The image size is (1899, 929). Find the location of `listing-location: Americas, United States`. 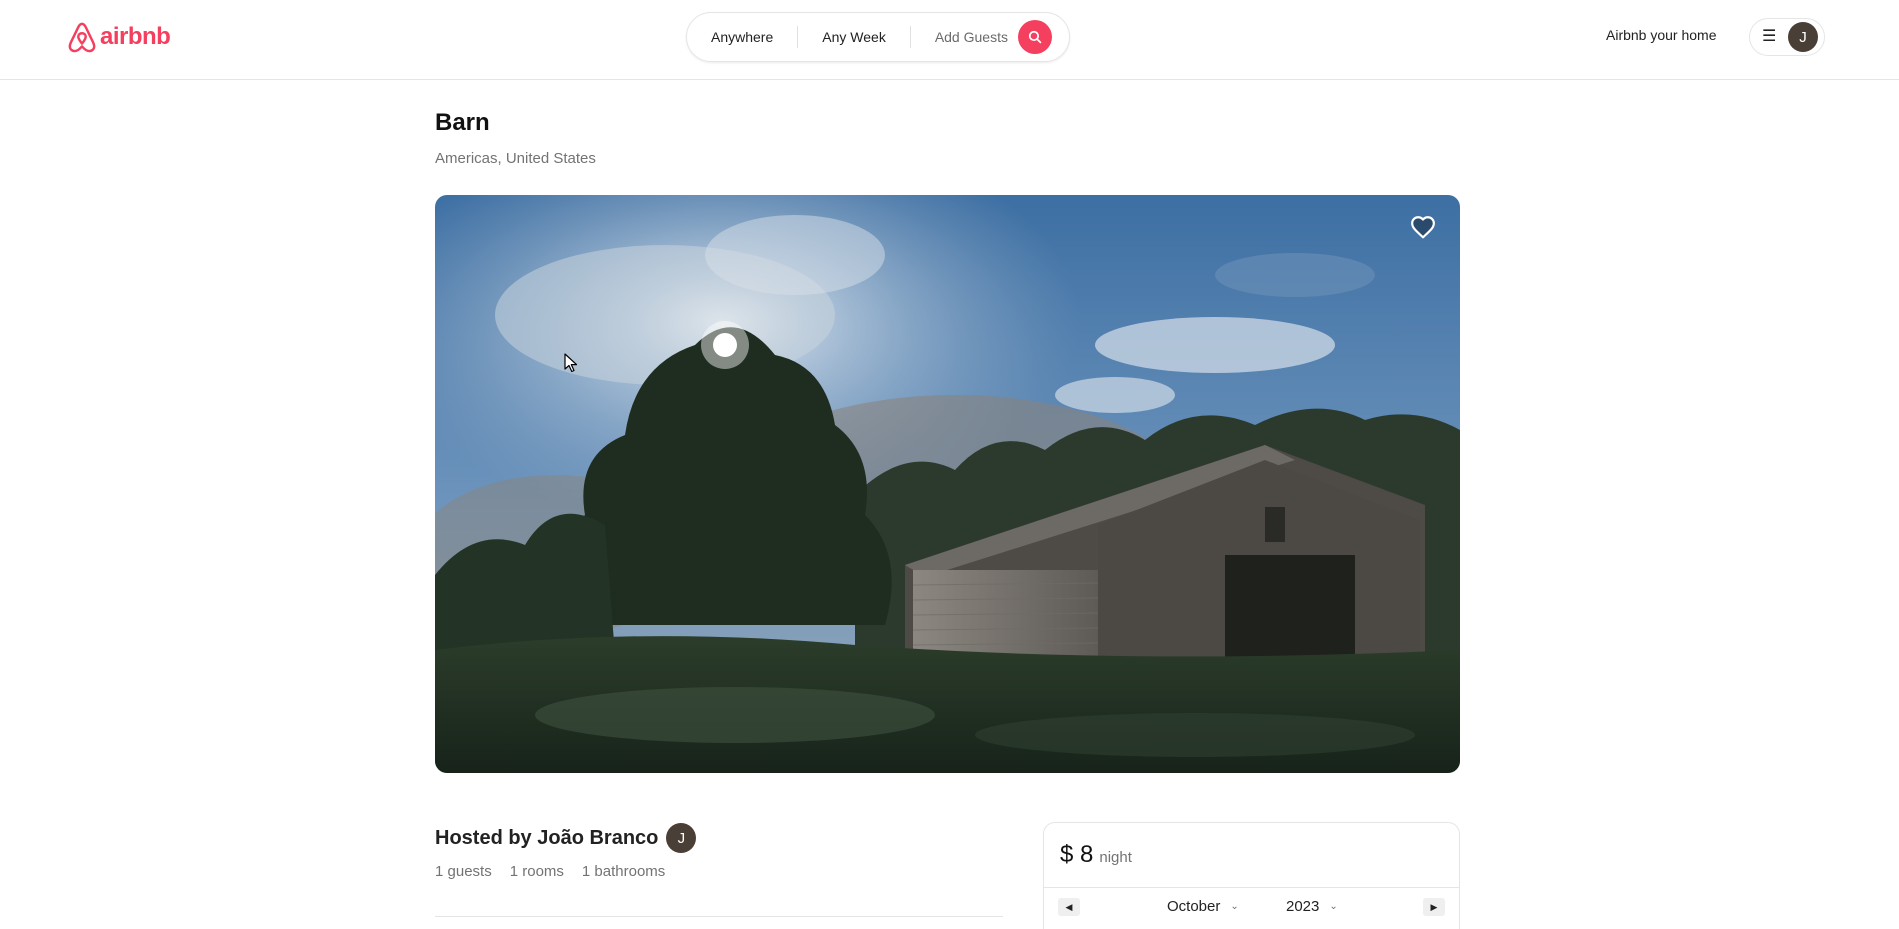

listing-location: Americas, United States is located at coordinates (515, 158).